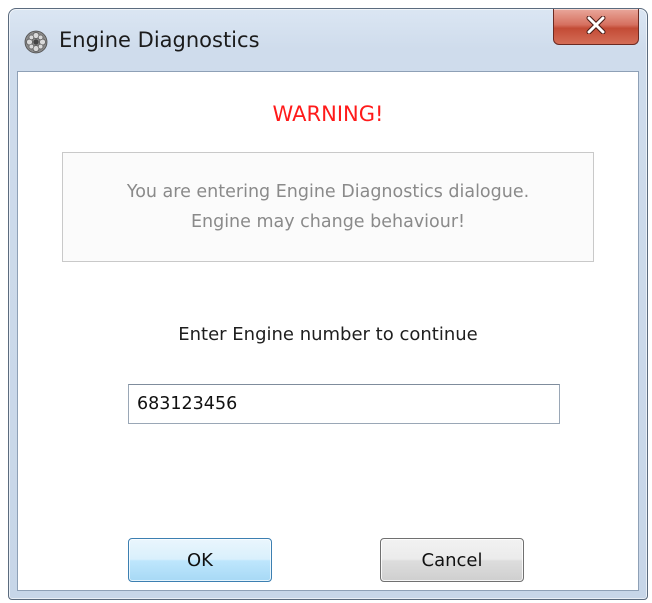 Image resolution: width=652 pixels, height=603 pixels. Describe the element at coordinates (159, 40) in the screenshot. I see `window-title: Engine Diagnostics` at that location.